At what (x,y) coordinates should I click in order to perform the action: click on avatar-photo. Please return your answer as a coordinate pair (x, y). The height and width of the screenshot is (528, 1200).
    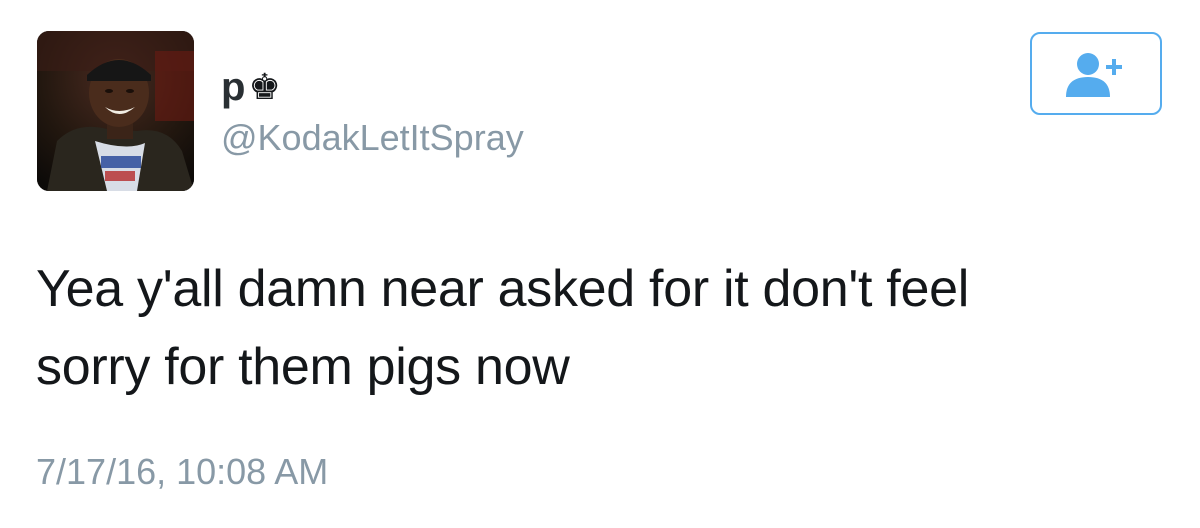
    Looking at the image, I should click on (115, 111).